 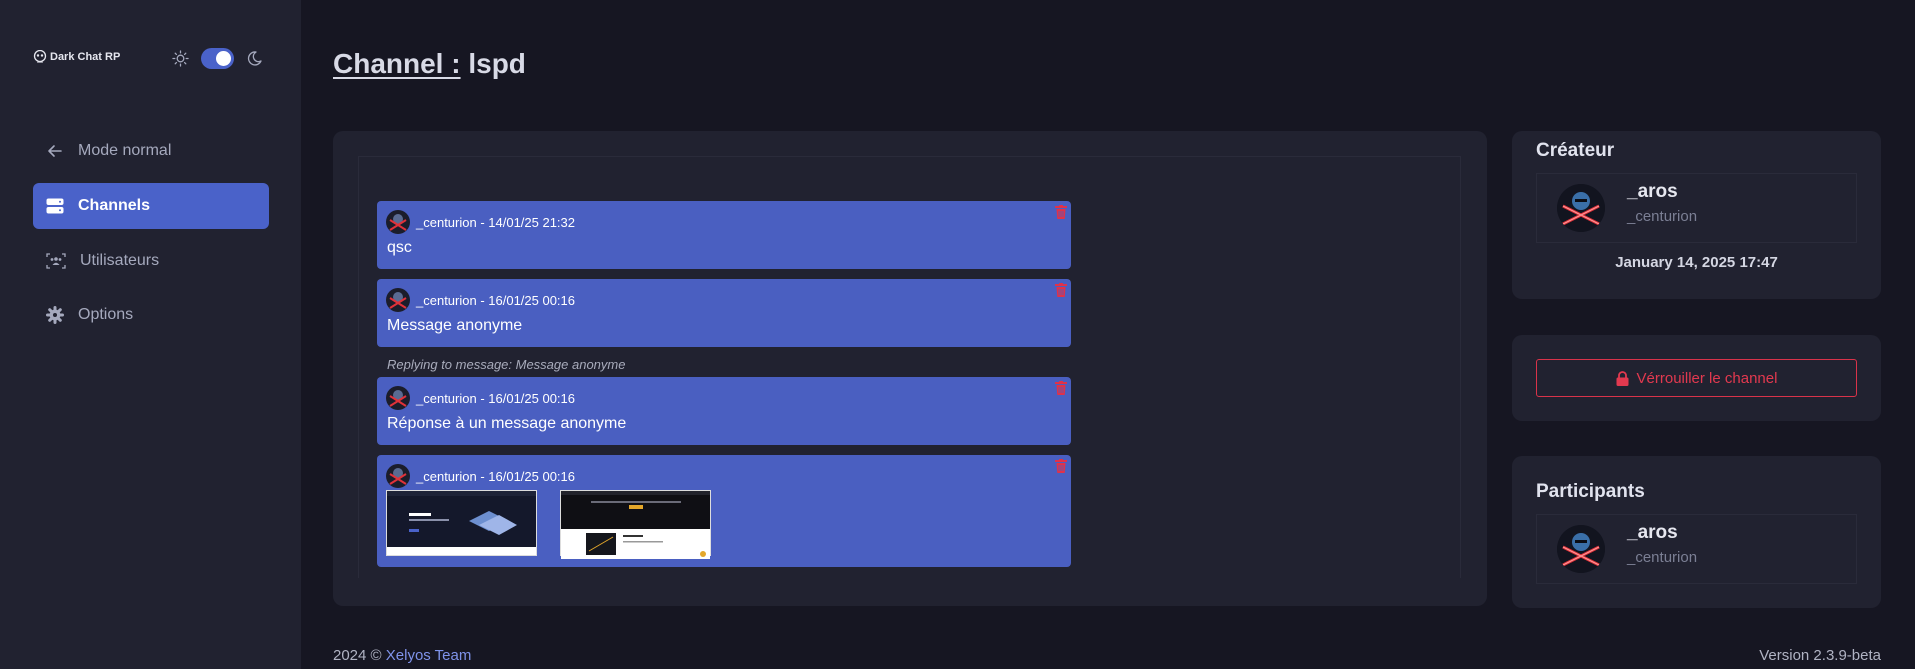 I want to click on creation-date: January 14, 2025 17:47, so click(x=1696, y=262).